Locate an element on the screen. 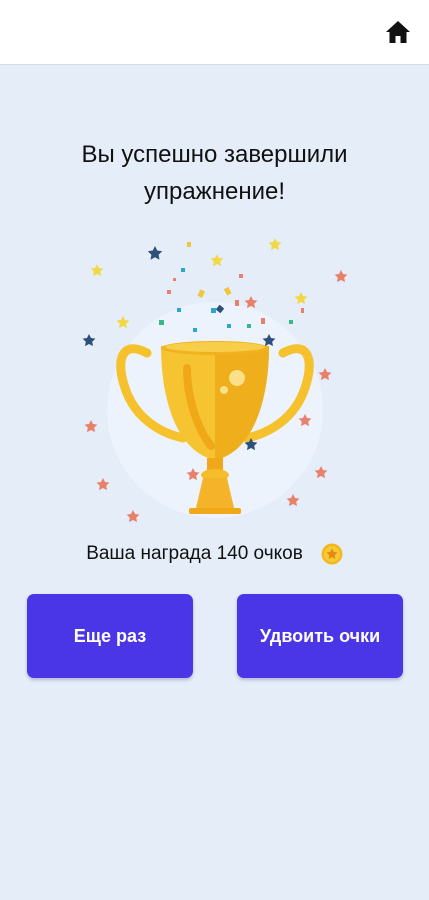  home-icon is located at coordinates (398, 32).